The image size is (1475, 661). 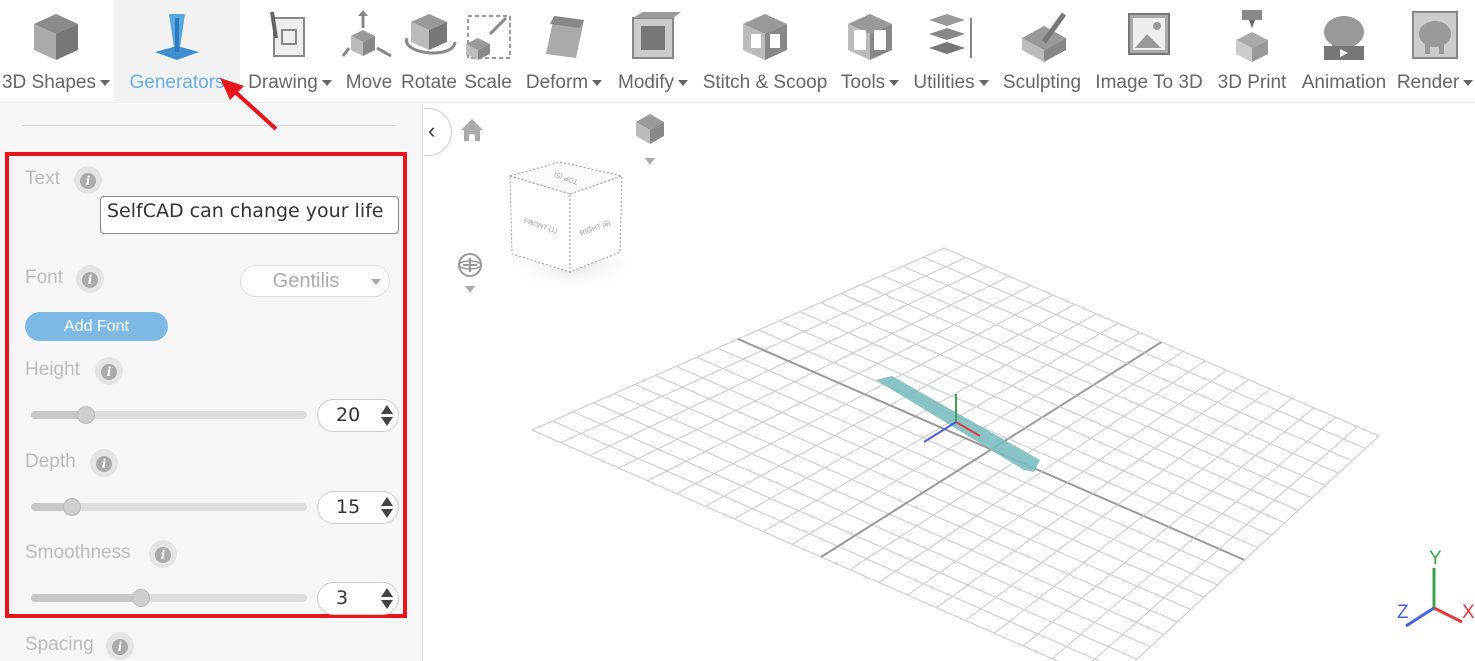 What do you see at coordinates (59, 644) in the screenshot?
I see `spacing-label: Spacing` at bounding box center [59, 644].